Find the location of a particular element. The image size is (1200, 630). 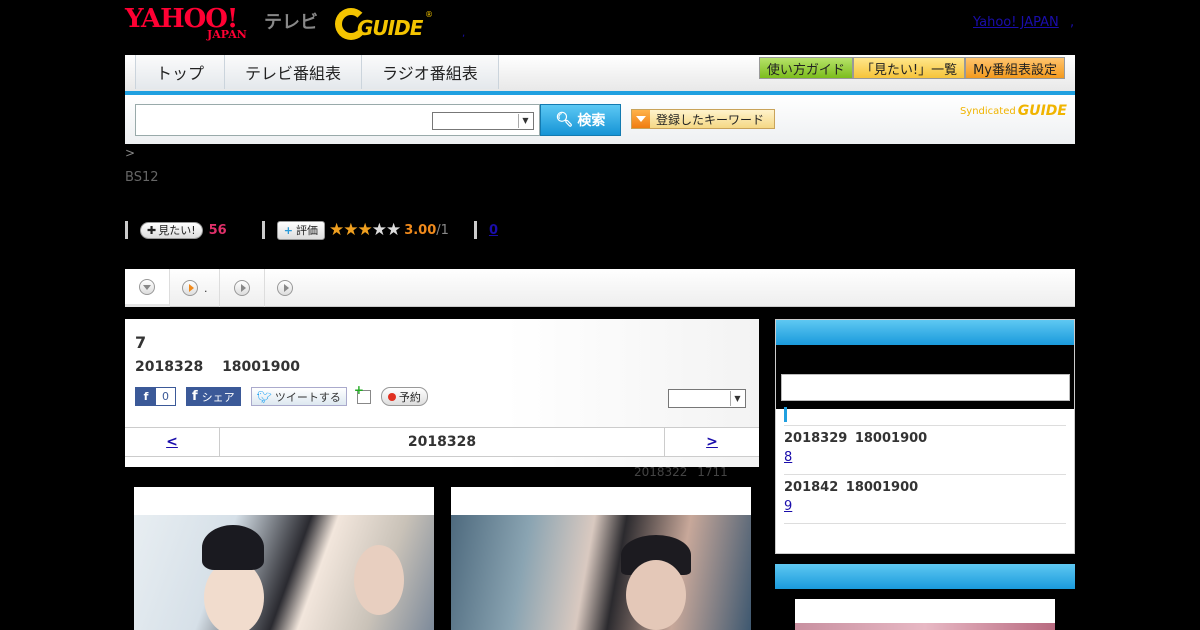

chevron-down-icon is located at coordinates (147, 286).